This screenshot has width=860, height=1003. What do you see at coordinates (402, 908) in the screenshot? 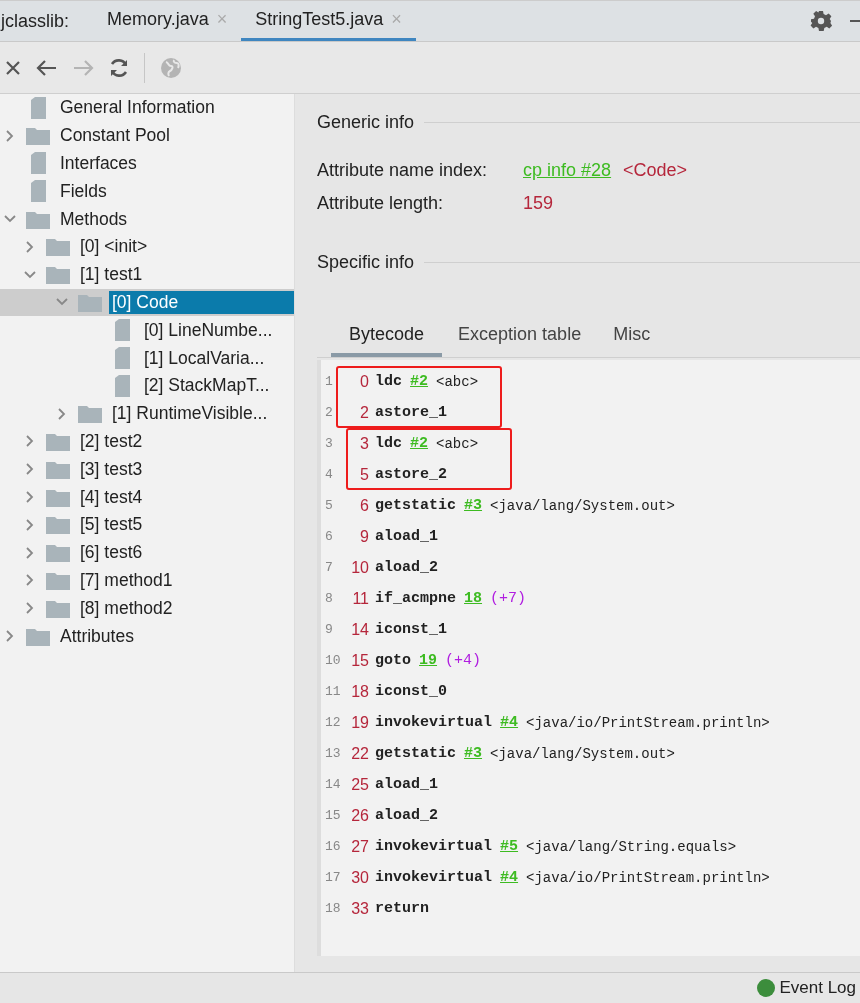
I see `opcode: return` at bounding box center [402, 908].